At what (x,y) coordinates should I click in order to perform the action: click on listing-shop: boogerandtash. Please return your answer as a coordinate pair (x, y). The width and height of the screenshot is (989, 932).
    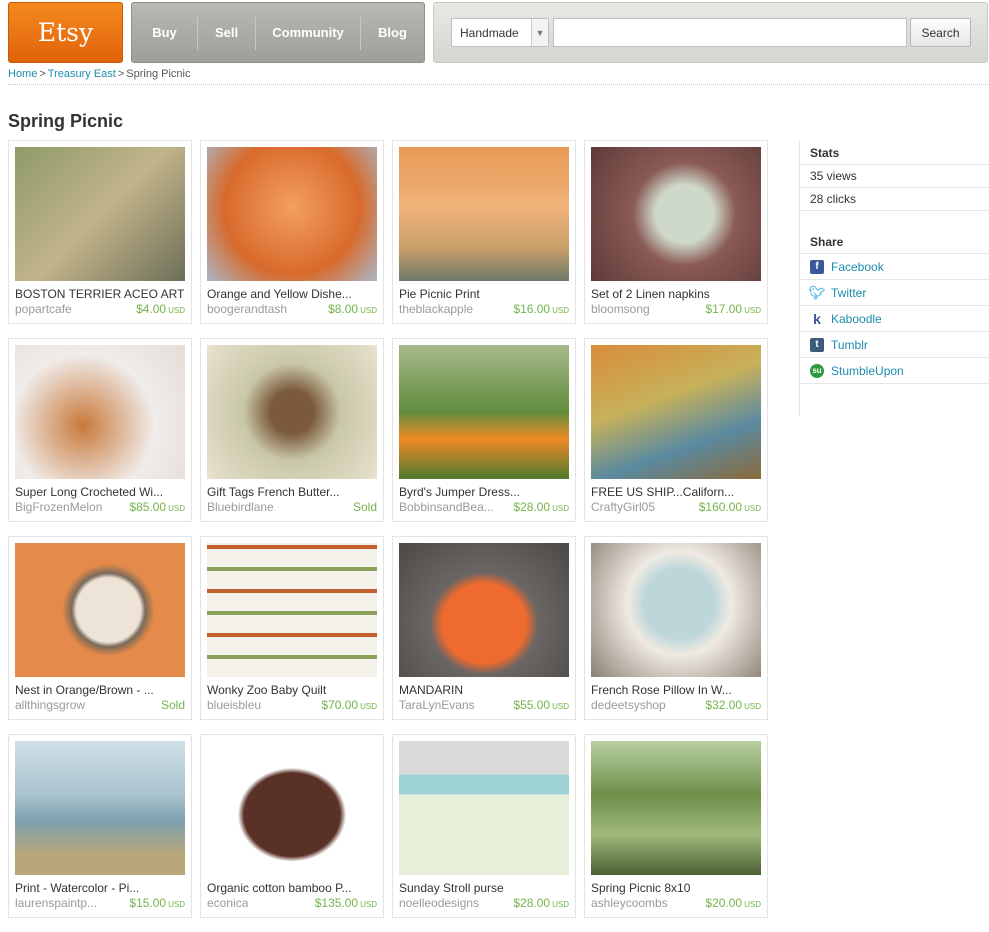
    Looking at the image, I should click on (247, 309).